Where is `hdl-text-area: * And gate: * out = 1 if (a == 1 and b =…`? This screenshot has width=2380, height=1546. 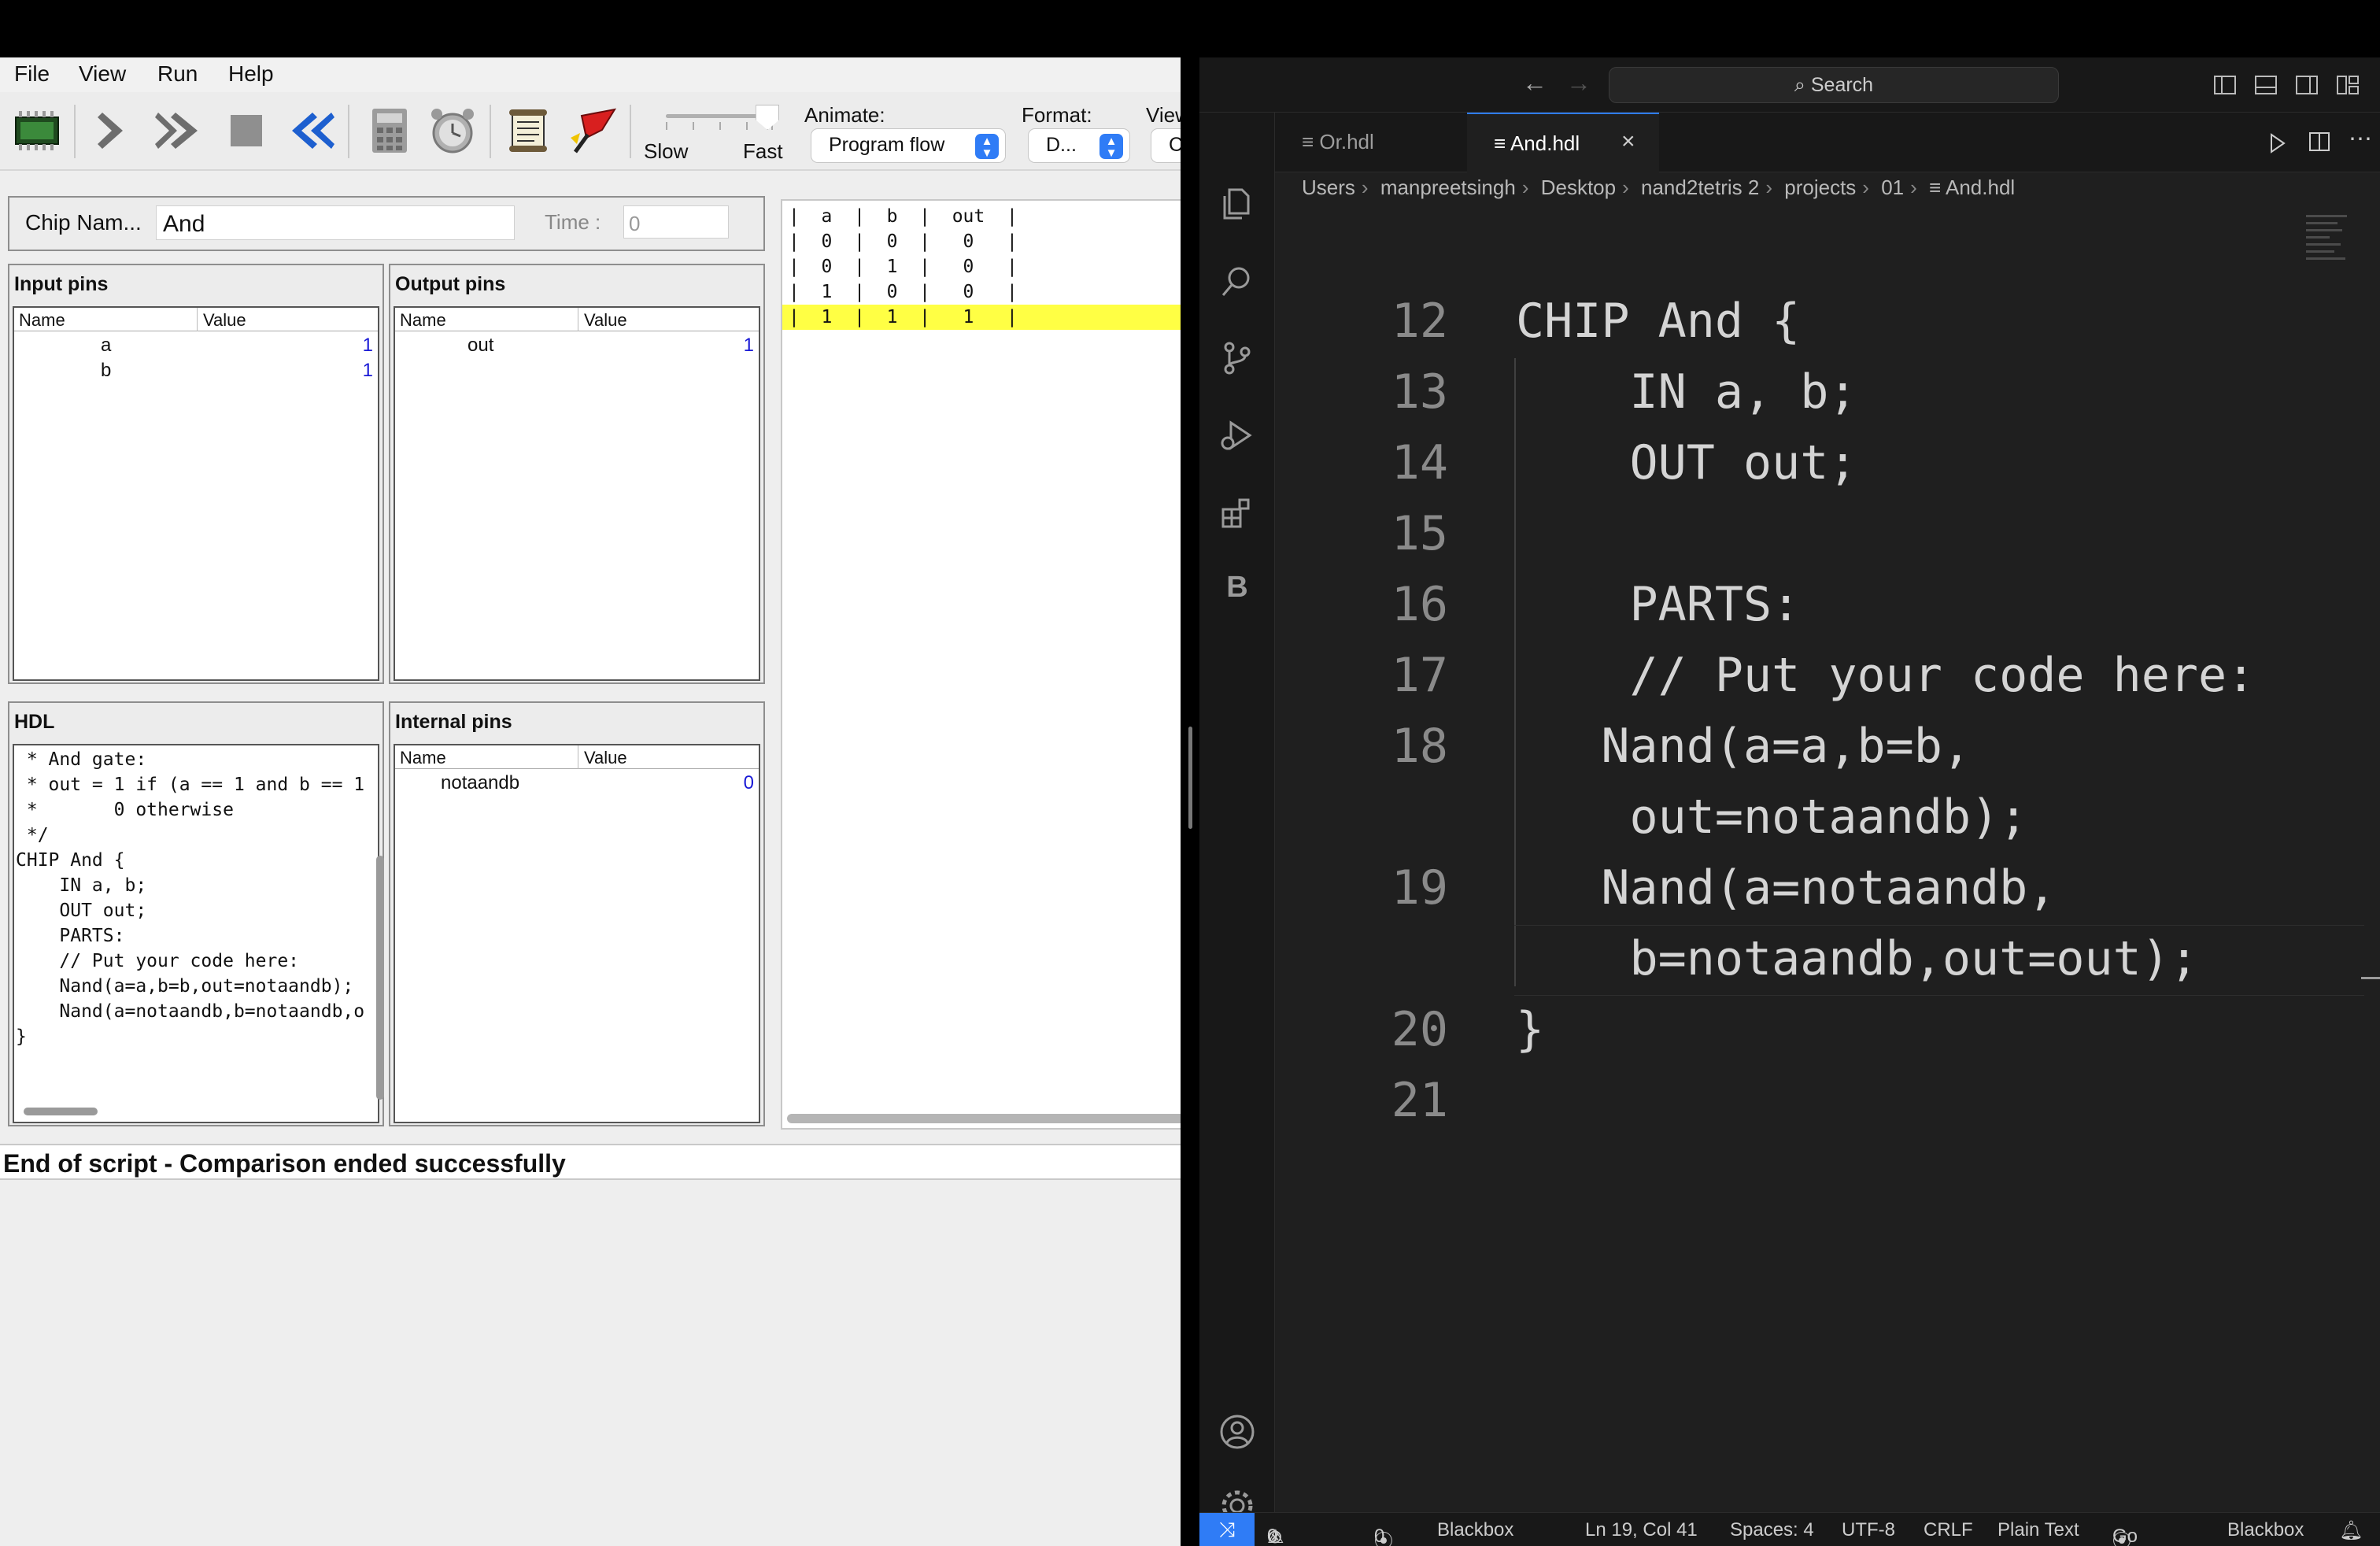 hdl-text-area: * And gate: * out = 1 if (a == 1 and b =… is located at coordinates (195, 926).